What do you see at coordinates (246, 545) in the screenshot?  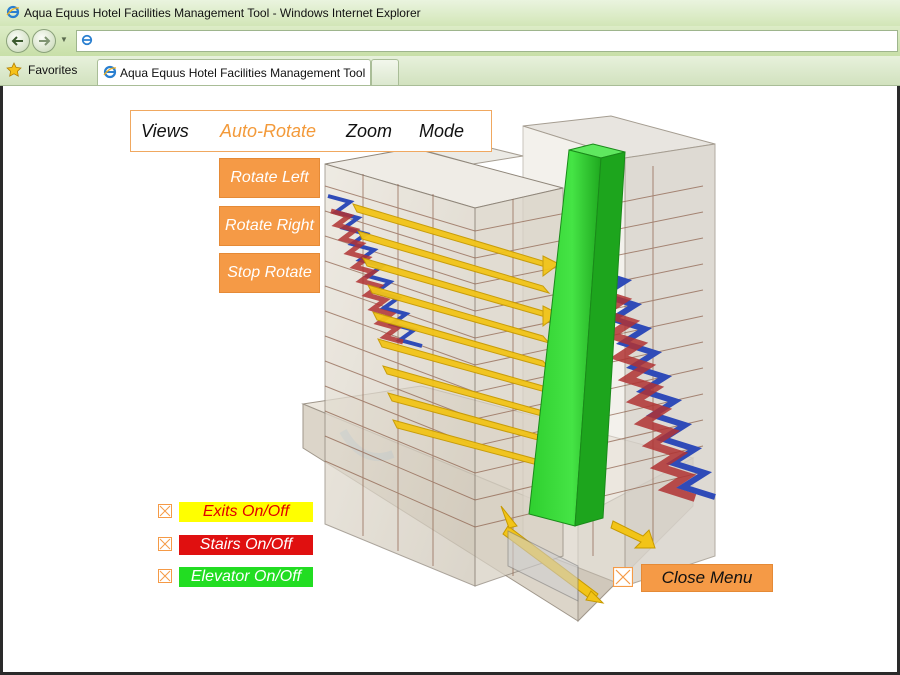 I see `toggle-stairs-label: Stairs On/Off` at bounding box center [246, 545].